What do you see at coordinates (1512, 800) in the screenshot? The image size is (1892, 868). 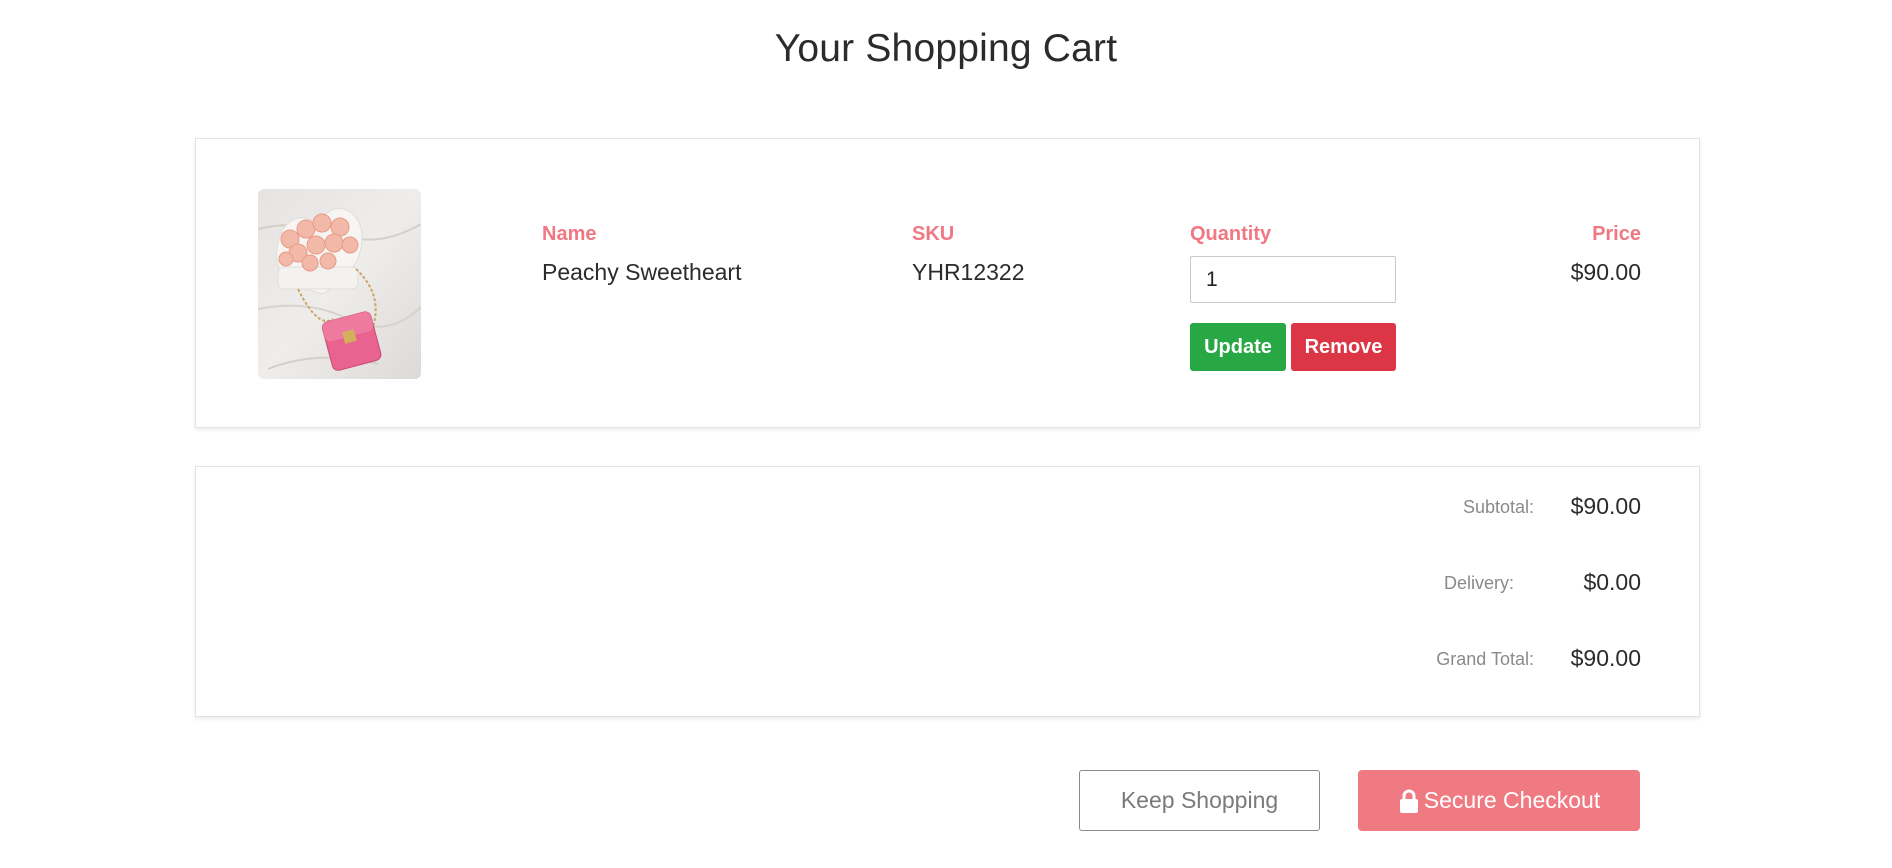 I see `secure-checkout-label: Secure Checkout` at bounding box center [1512, 800].